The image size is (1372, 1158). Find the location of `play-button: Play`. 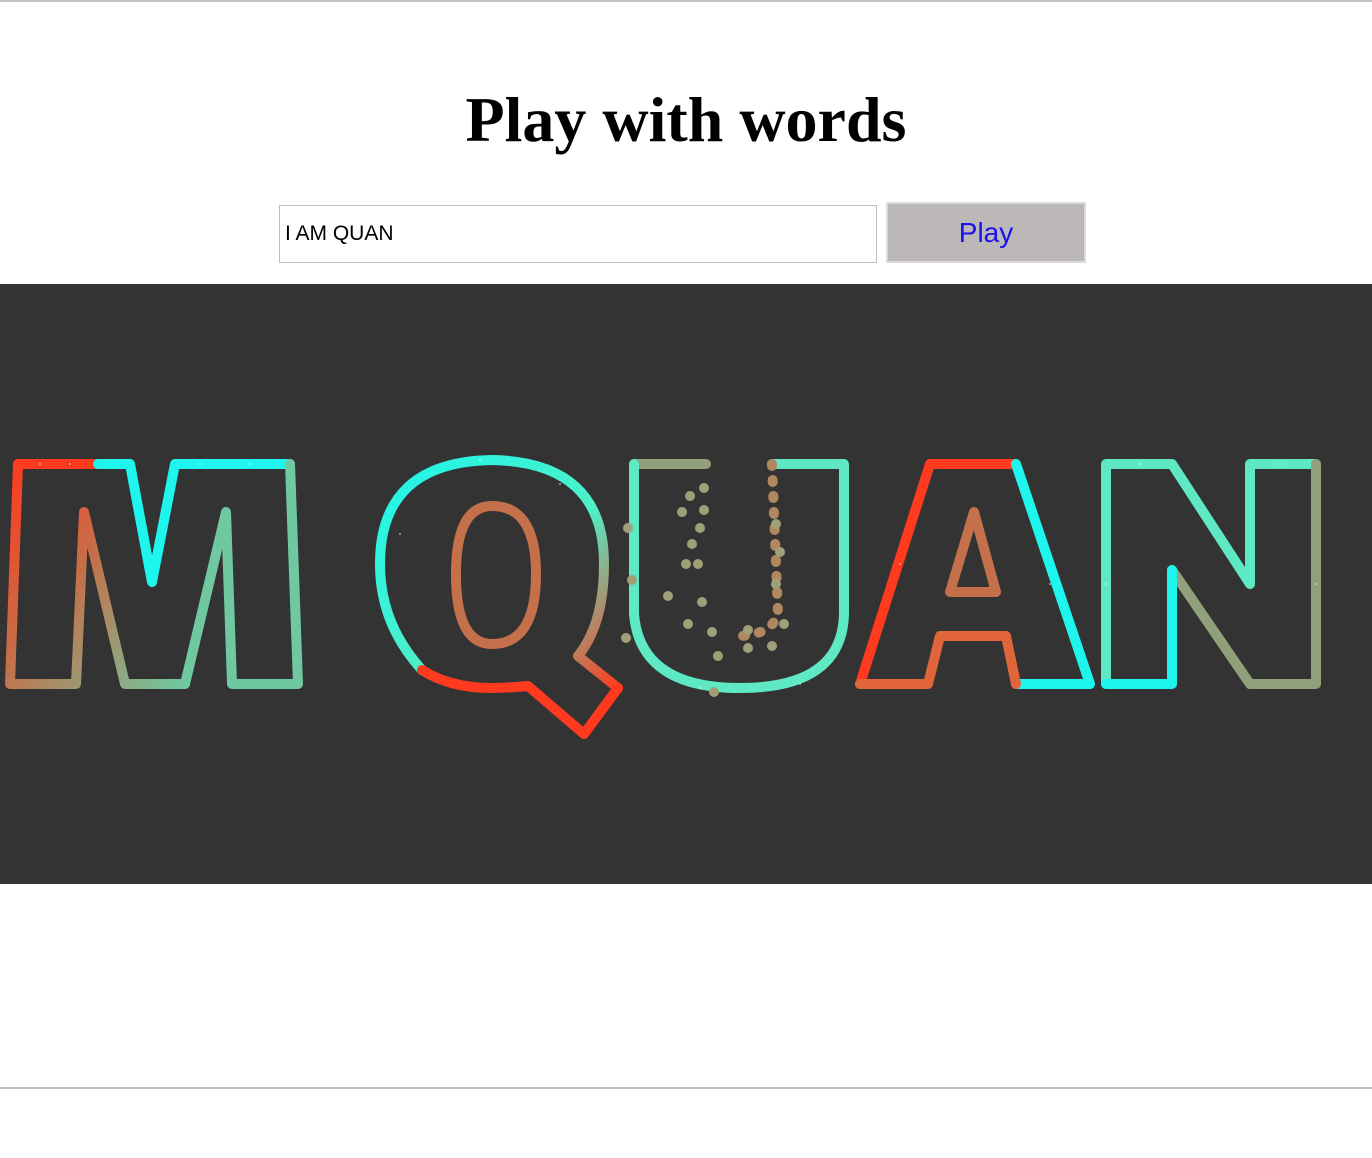

play-button: Play is located at coordinates (986, 232).